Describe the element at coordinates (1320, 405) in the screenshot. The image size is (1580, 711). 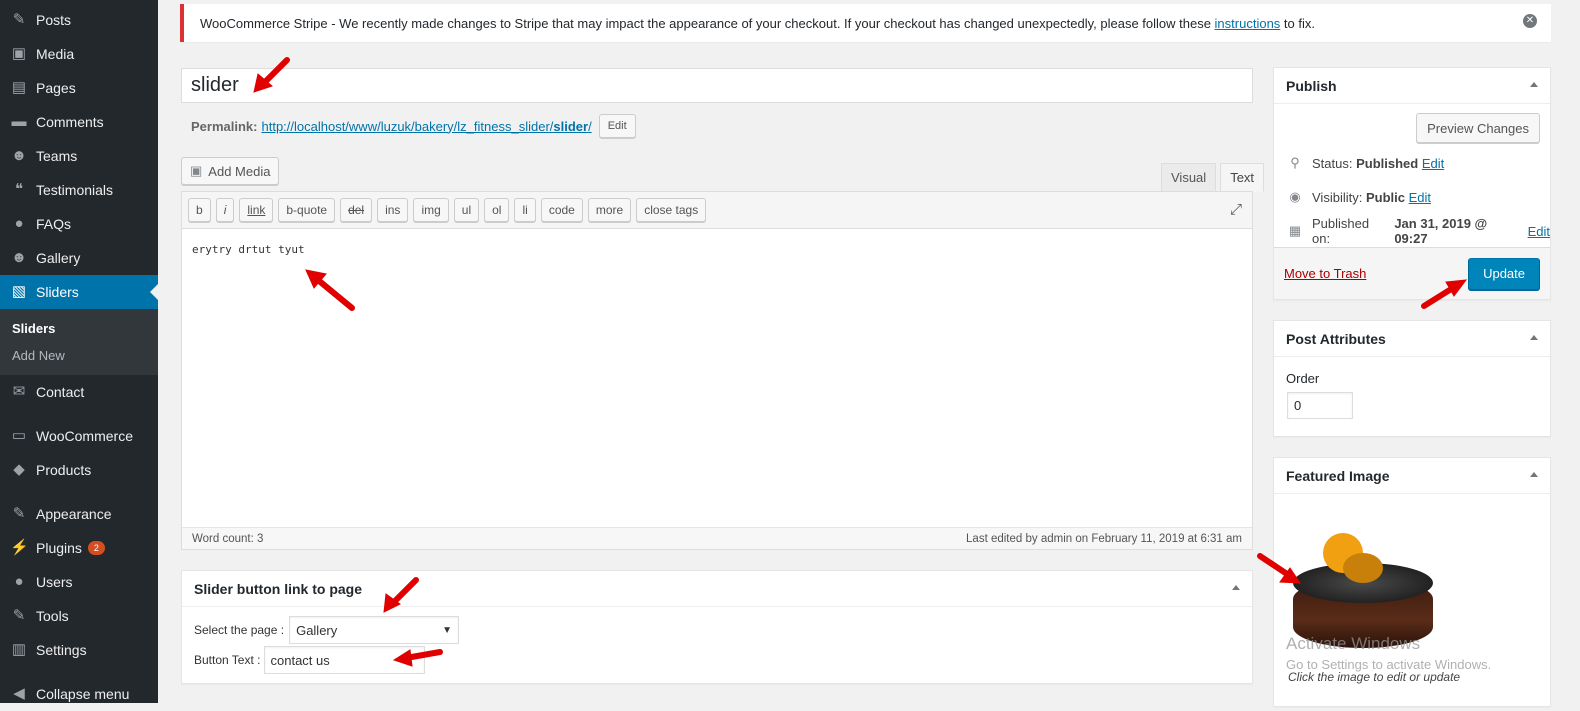
I see `order-input: 0` at that location.